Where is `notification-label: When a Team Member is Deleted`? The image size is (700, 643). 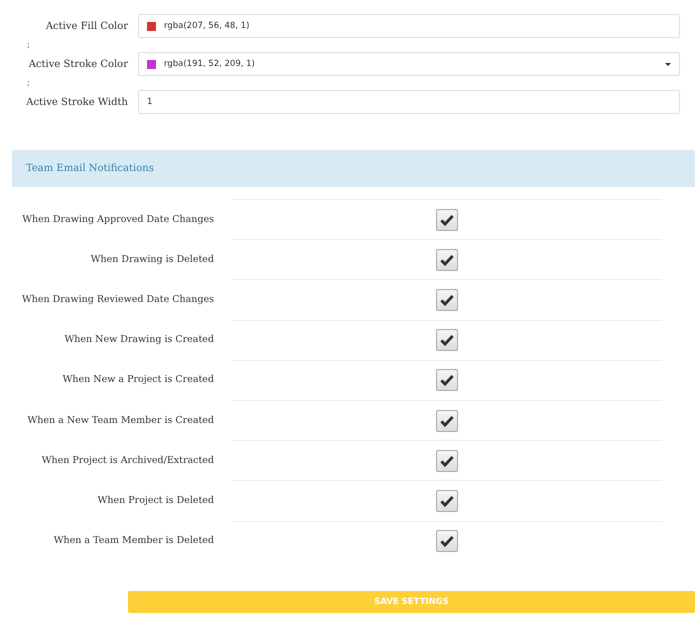
notification-label: When a Team Member is Deleted is located at coordinates (133, 540).